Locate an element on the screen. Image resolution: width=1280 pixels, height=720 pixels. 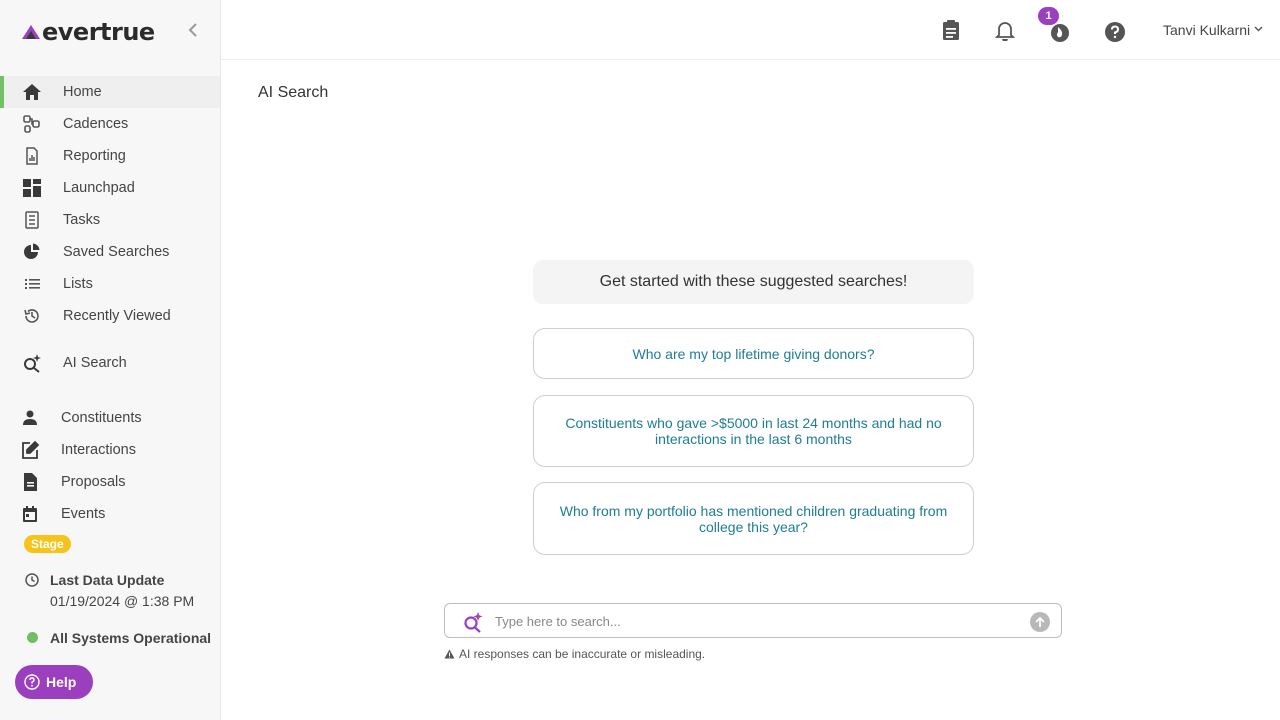
help-label: Help is located at coordinates (61, 682).